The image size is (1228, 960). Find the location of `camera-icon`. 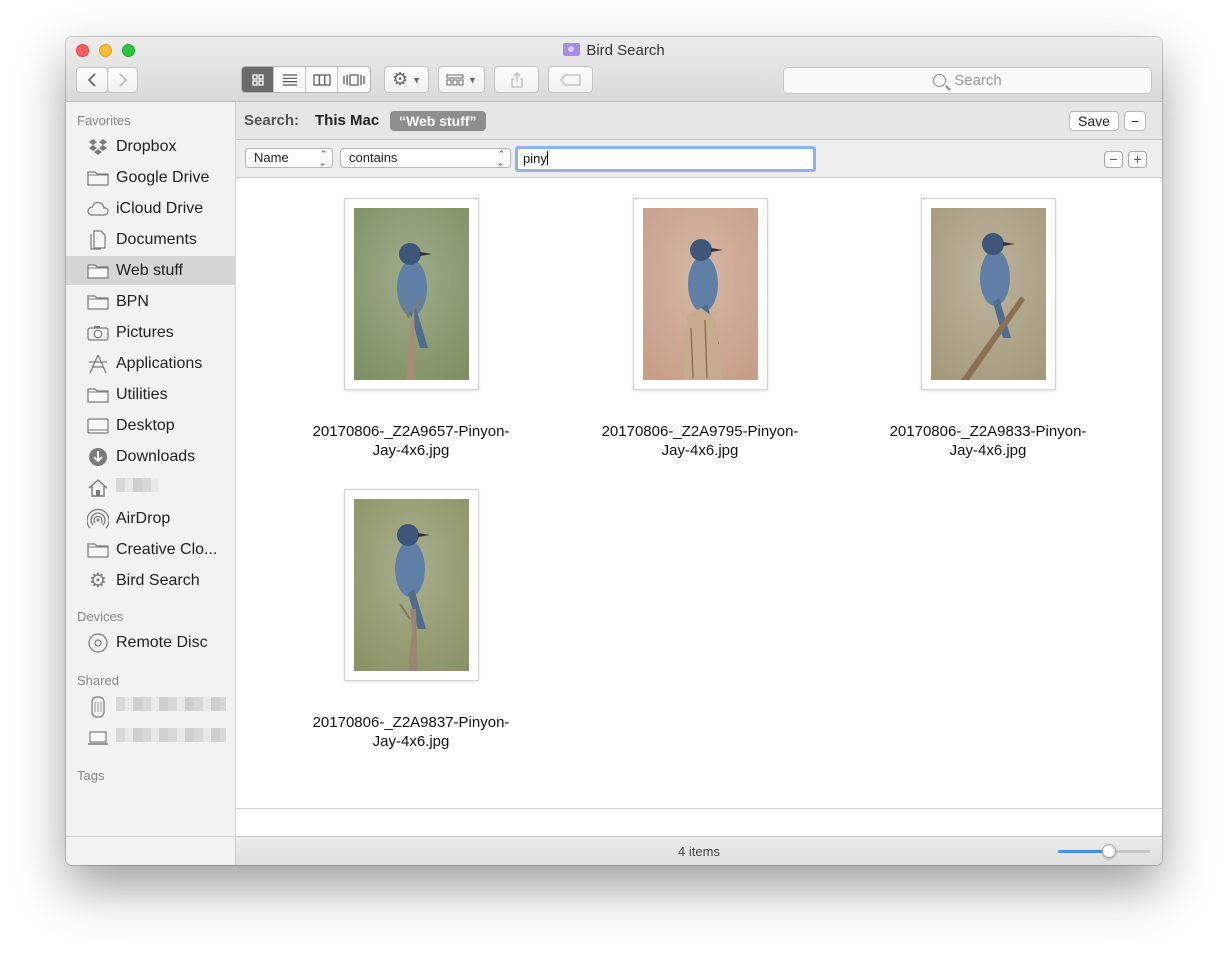

camera-icon is located at coordinates (98, 333).